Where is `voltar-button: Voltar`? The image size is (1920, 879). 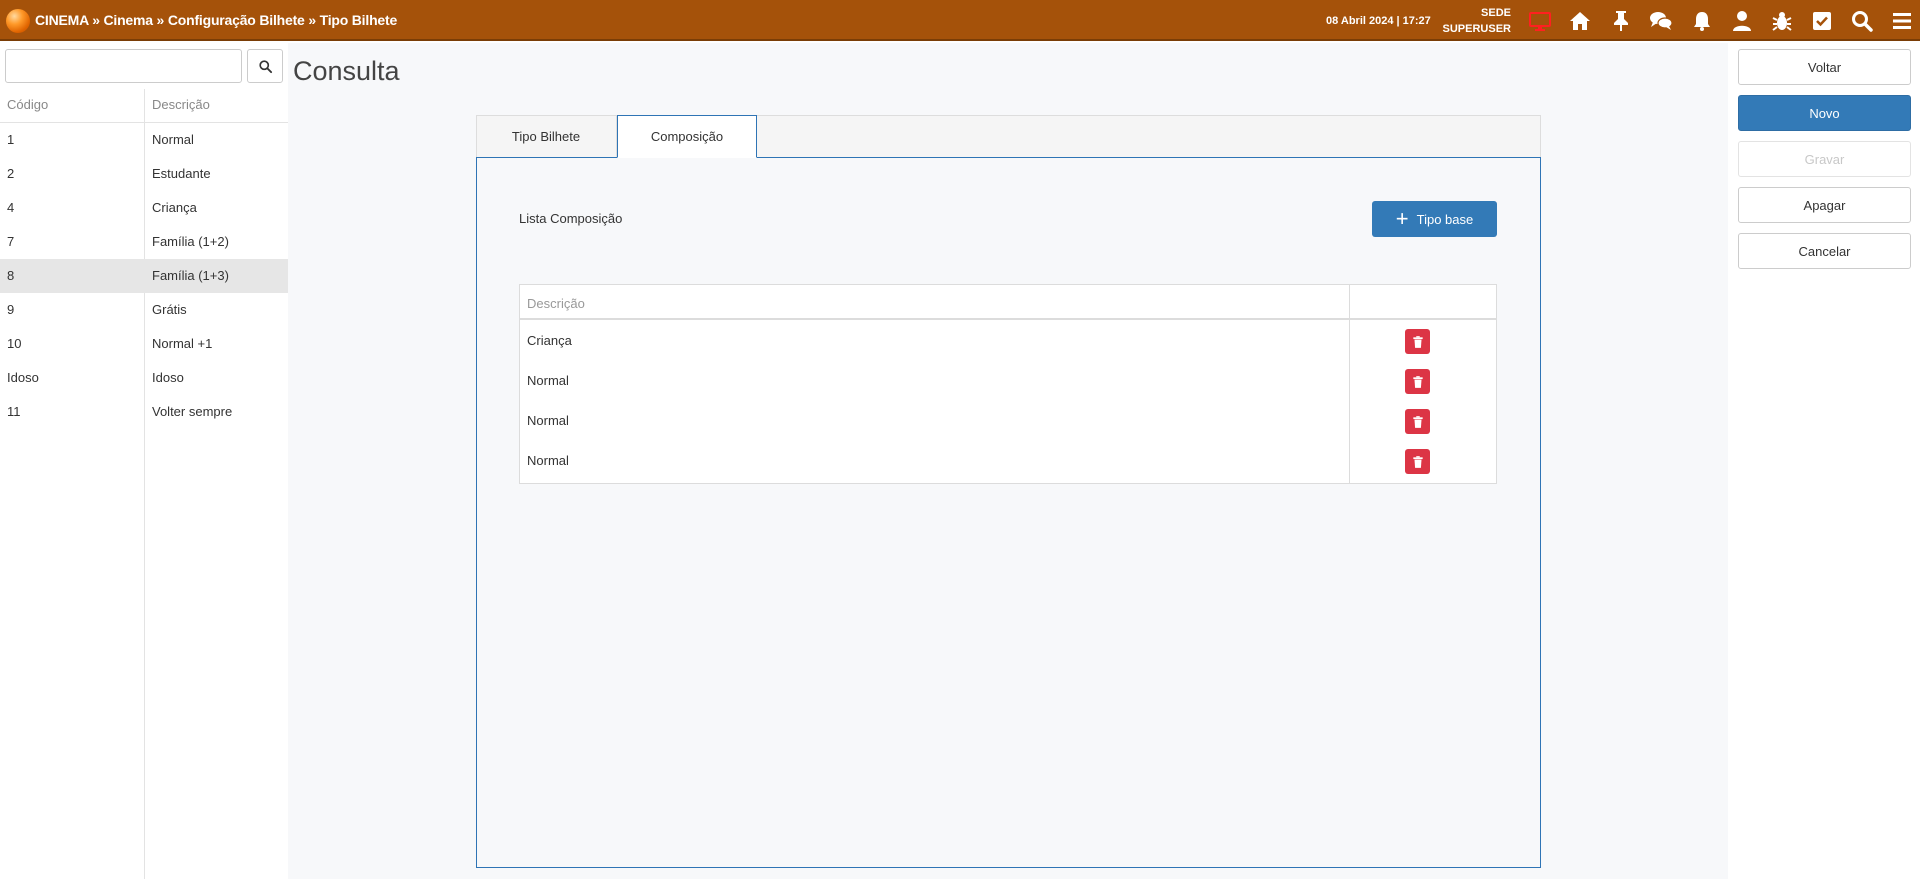 voltar-button: Voltar is located at coordinates (1824, 67).